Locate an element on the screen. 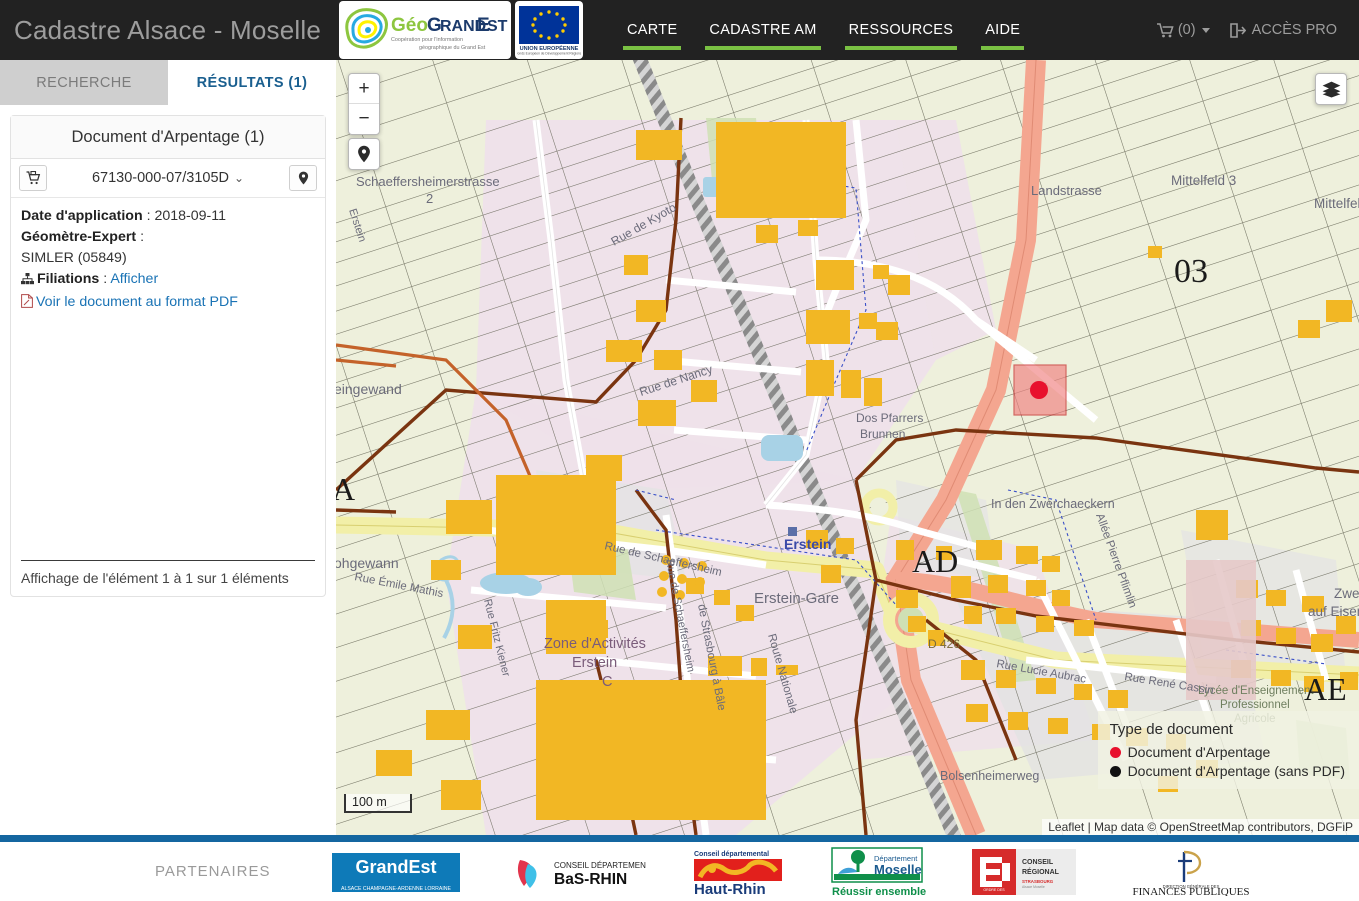 The width and height of the screenshot is (1359, 901). hierarchy-icon-svg is located at coordinates (27, 279).